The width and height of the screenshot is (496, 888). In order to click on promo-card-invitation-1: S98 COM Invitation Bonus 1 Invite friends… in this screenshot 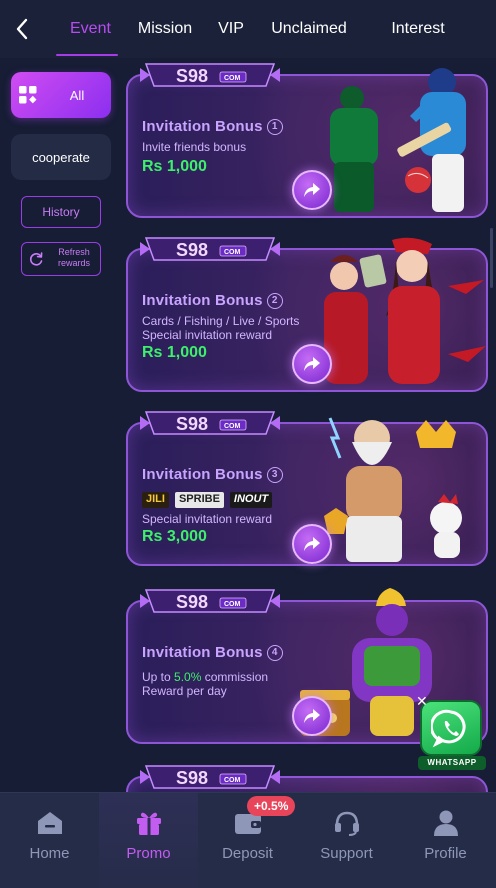, I will do `click(308, 139)`.